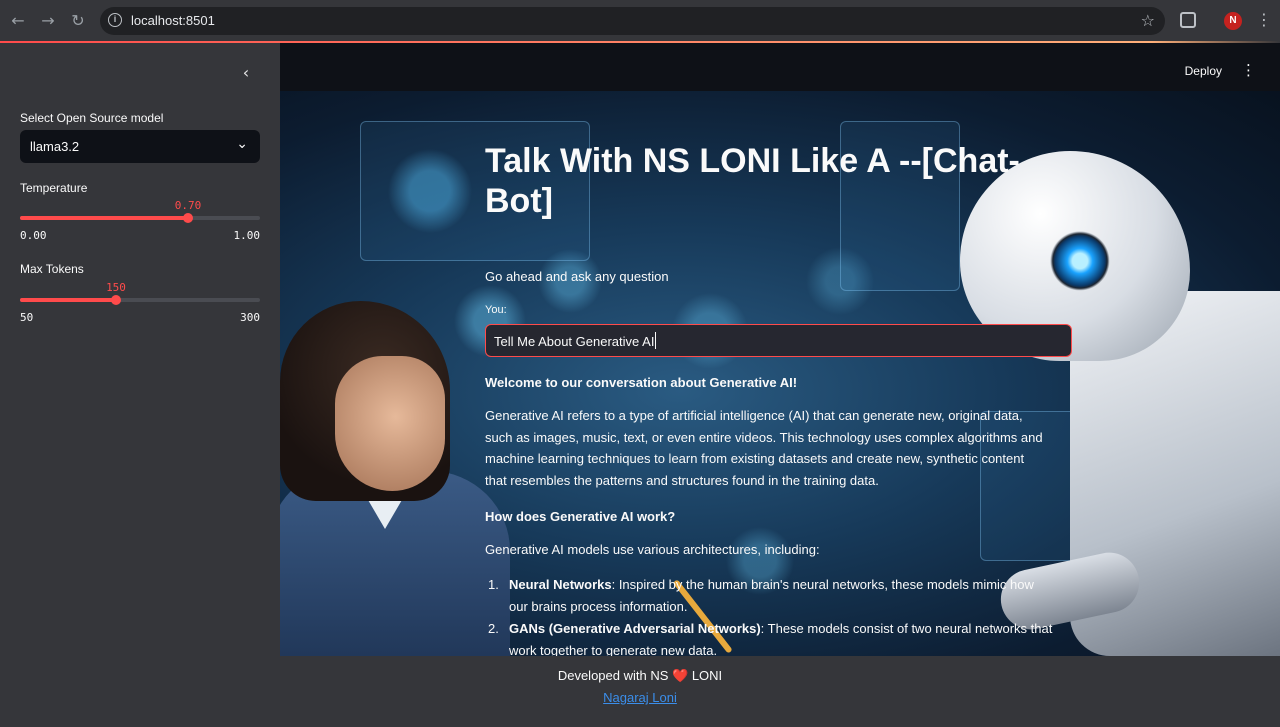 The width and height of the screenshot is (1280, 727). I want to click on question-input: Tell Me About Generative AI, so click(778, 340).